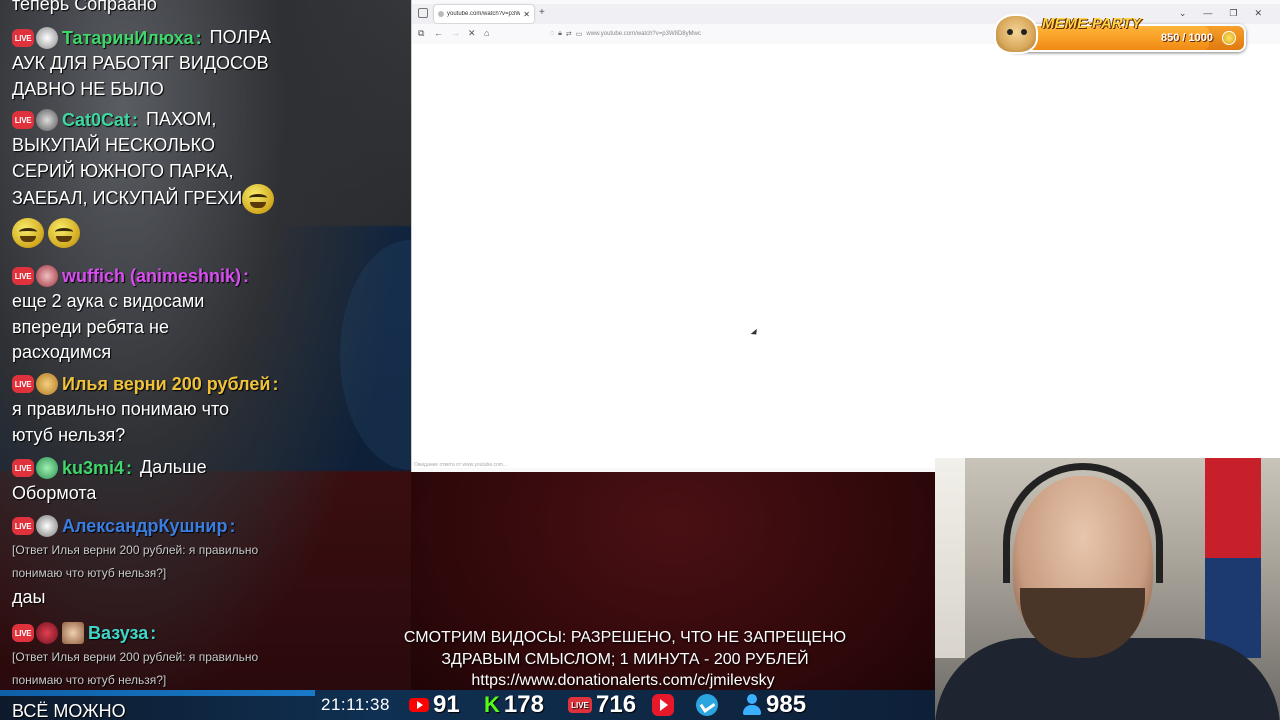 This screenshot has height=720, width=1280. What do you see at coordinates (96, 119) in the screenshot?
I see `chat-nick: Cat0Cat` at bounding box center [96, 119].